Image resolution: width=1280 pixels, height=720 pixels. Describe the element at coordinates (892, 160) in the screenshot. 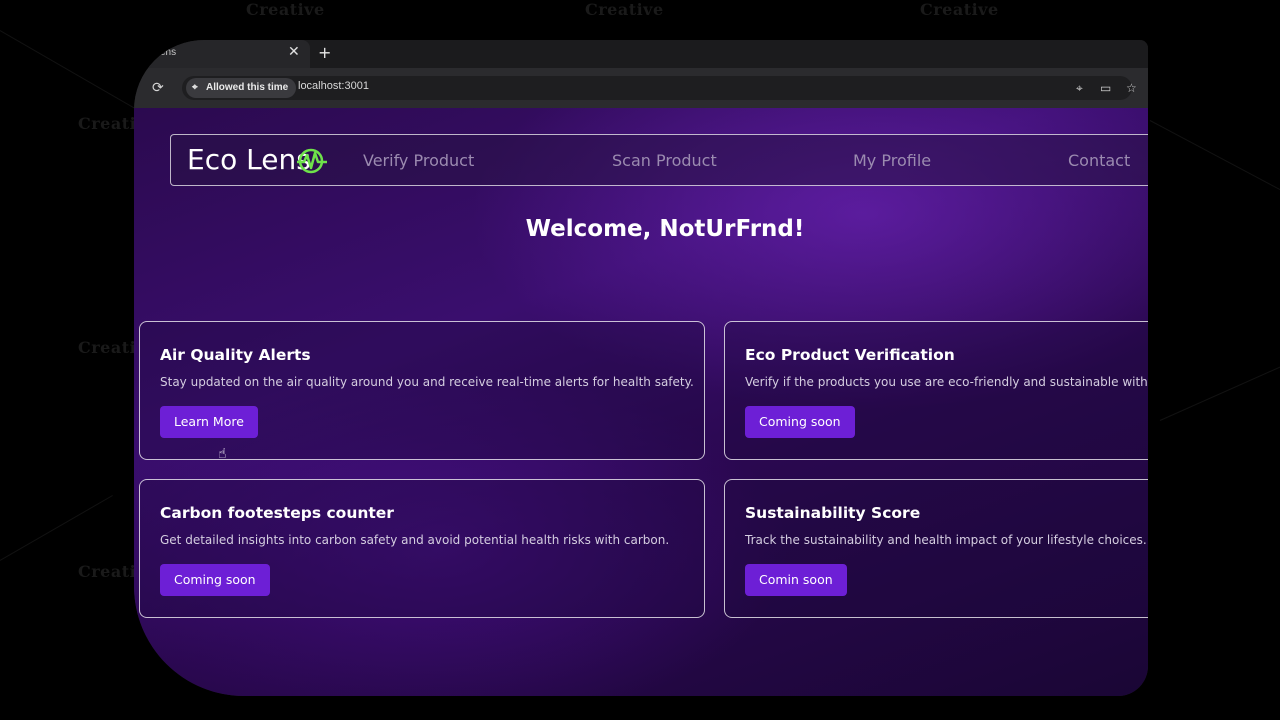

I see `nav-link-my-profile: My Profile` at that location.